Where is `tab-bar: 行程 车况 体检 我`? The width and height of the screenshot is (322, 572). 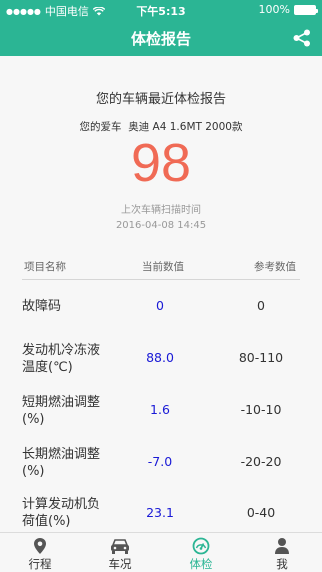 tab-bar: 行程 车况 体检 我 is located at coordinates (161, 552).